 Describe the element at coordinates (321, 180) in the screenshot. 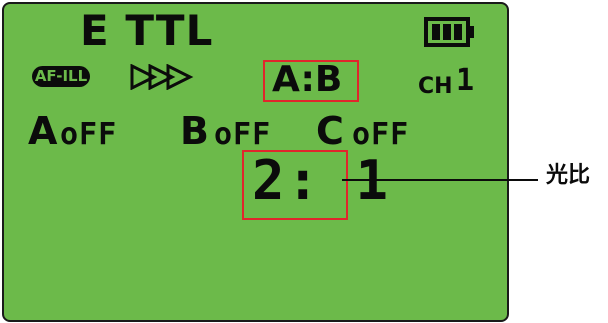

I see `ratio-value: 2: 1` at that location.